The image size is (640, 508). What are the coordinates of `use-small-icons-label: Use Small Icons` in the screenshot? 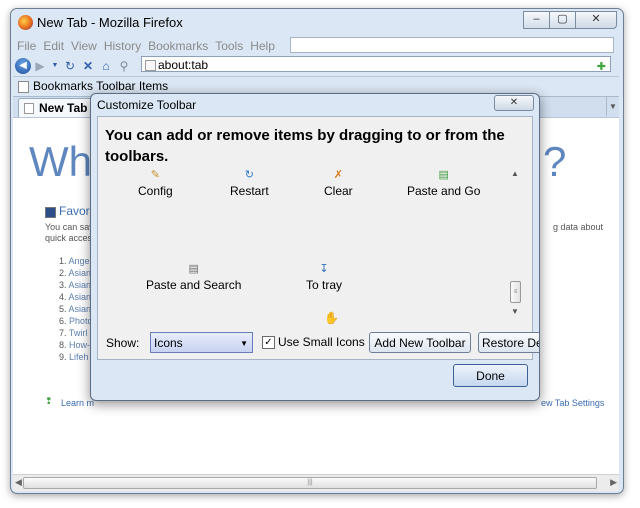 It's located at (321, 342).